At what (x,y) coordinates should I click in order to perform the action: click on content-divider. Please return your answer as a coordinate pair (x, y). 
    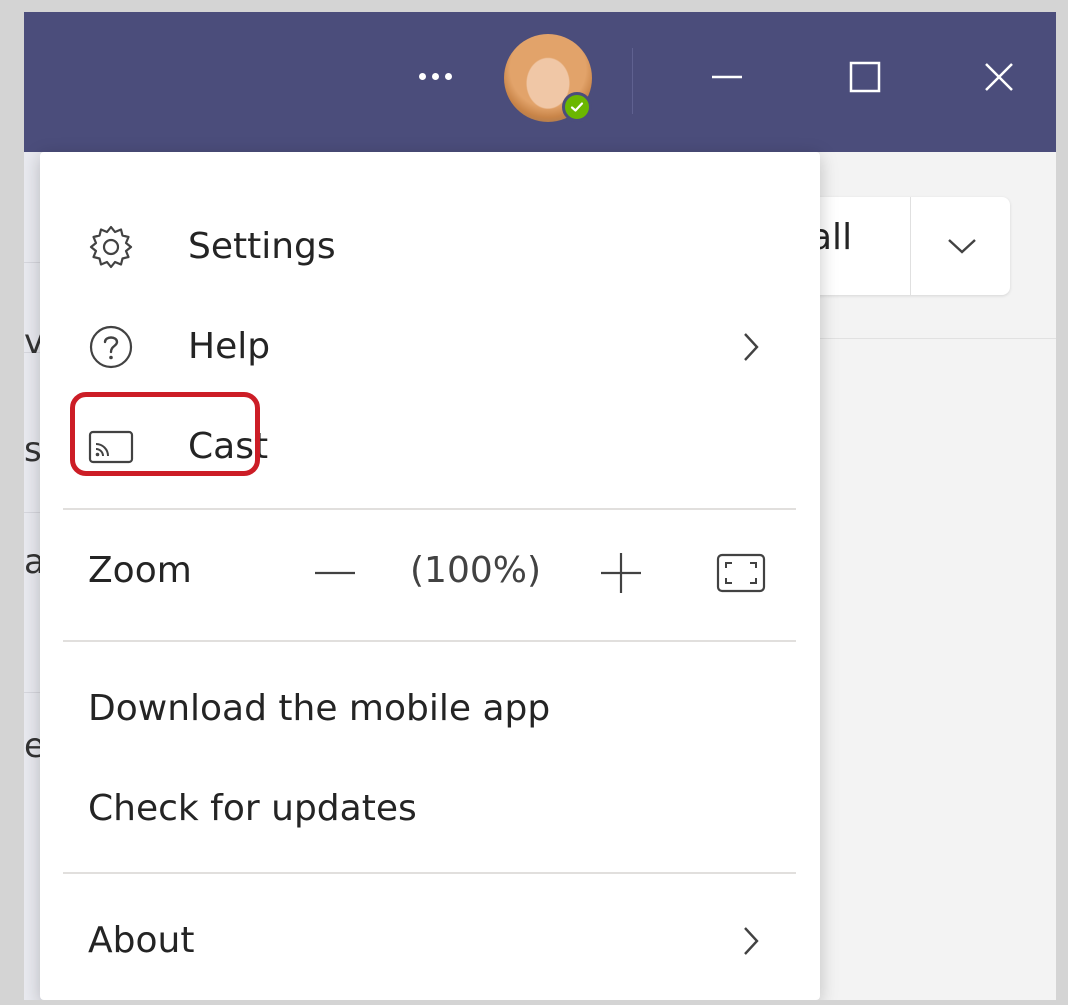
    Looking at the image, I should click on (938, 338).